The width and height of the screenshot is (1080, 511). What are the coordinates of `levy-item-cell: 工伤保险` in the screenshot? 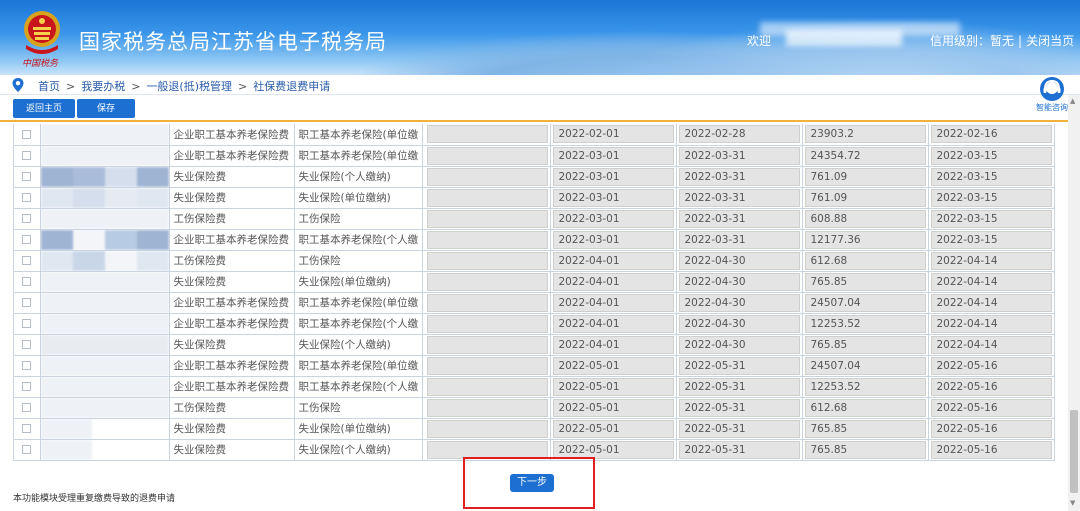 It's located at (358, 408).